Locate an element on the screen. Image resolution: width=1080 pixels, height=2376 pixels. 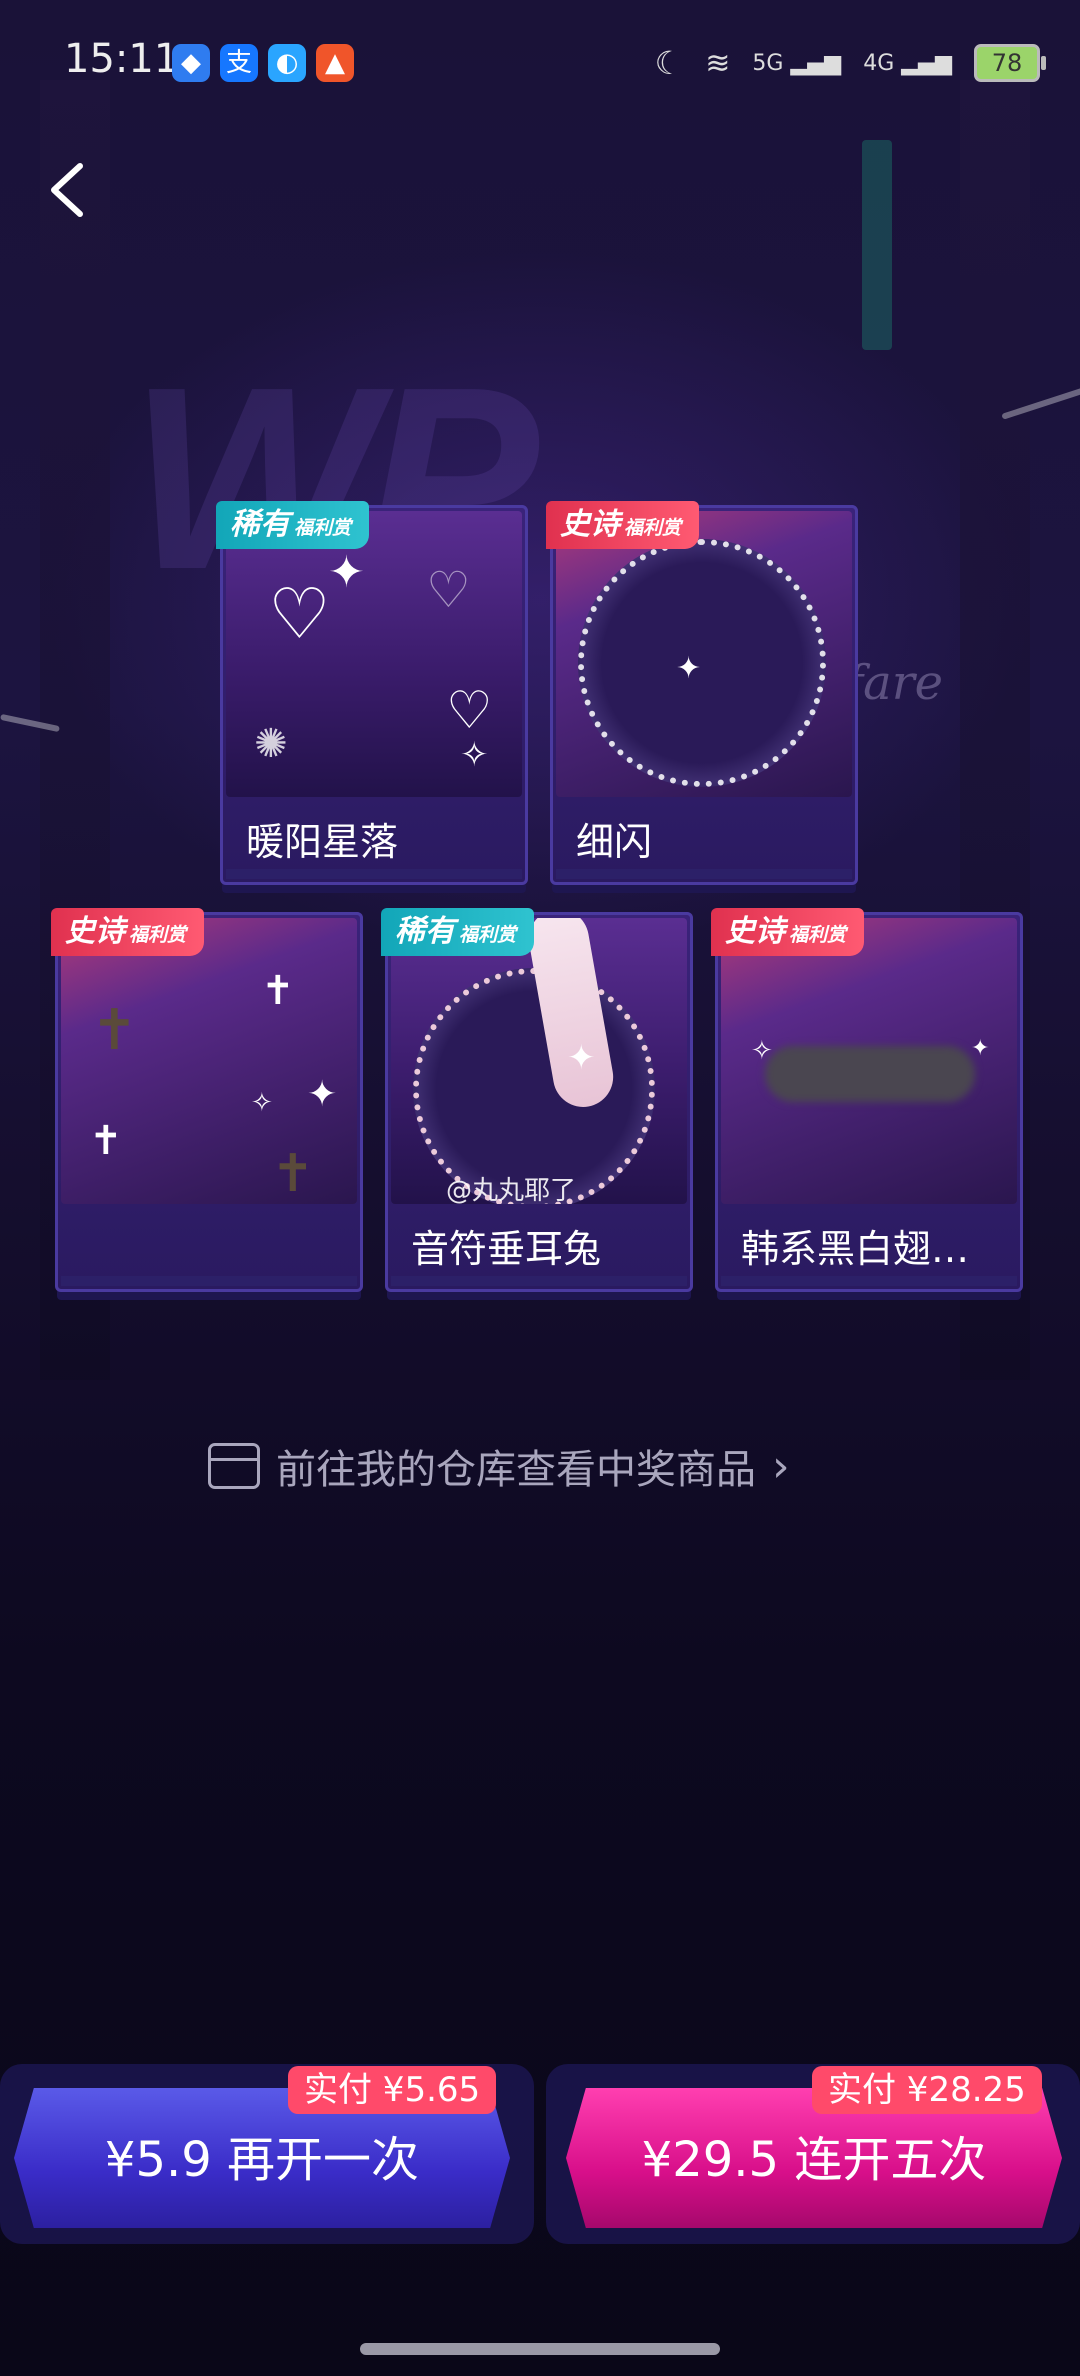
orb-sparkle-icon is located at coordinates (702, 663).